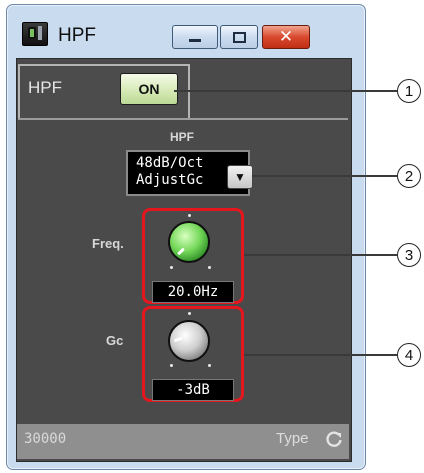  What do you see at coordinates (189, 215) in the screenshot?
I see `freq-scale-top` at bounding box center [189, 215].